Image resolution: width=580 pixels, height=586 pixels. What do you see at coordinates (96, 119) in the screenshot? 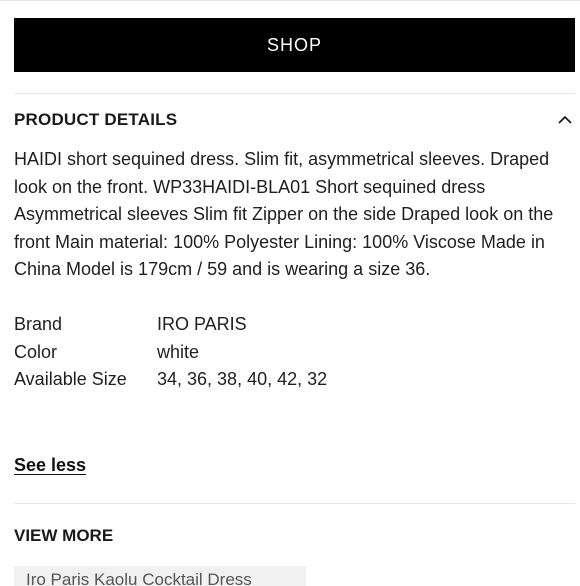
I see `product-details-title: PRODUCT DETAILS` at bounding box center [96, 119].